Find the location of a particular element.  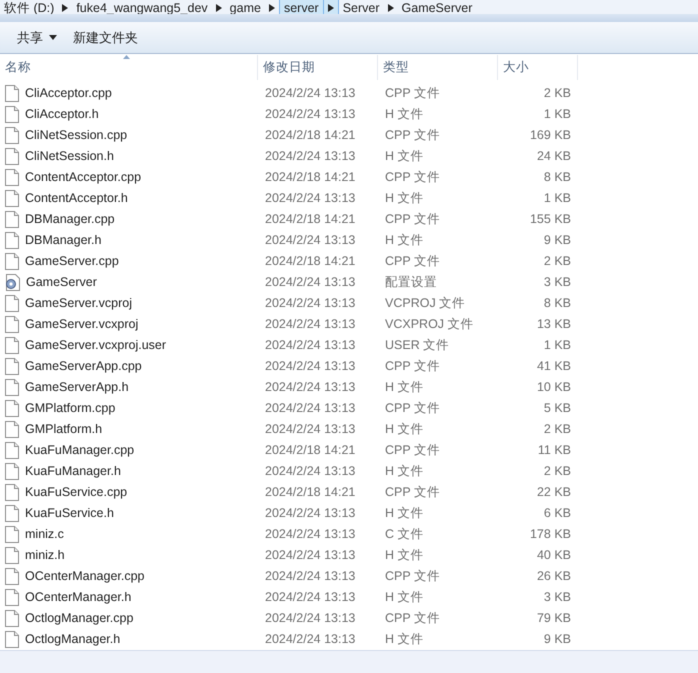

file-name: GameServer is located at coordinates (61, 282).